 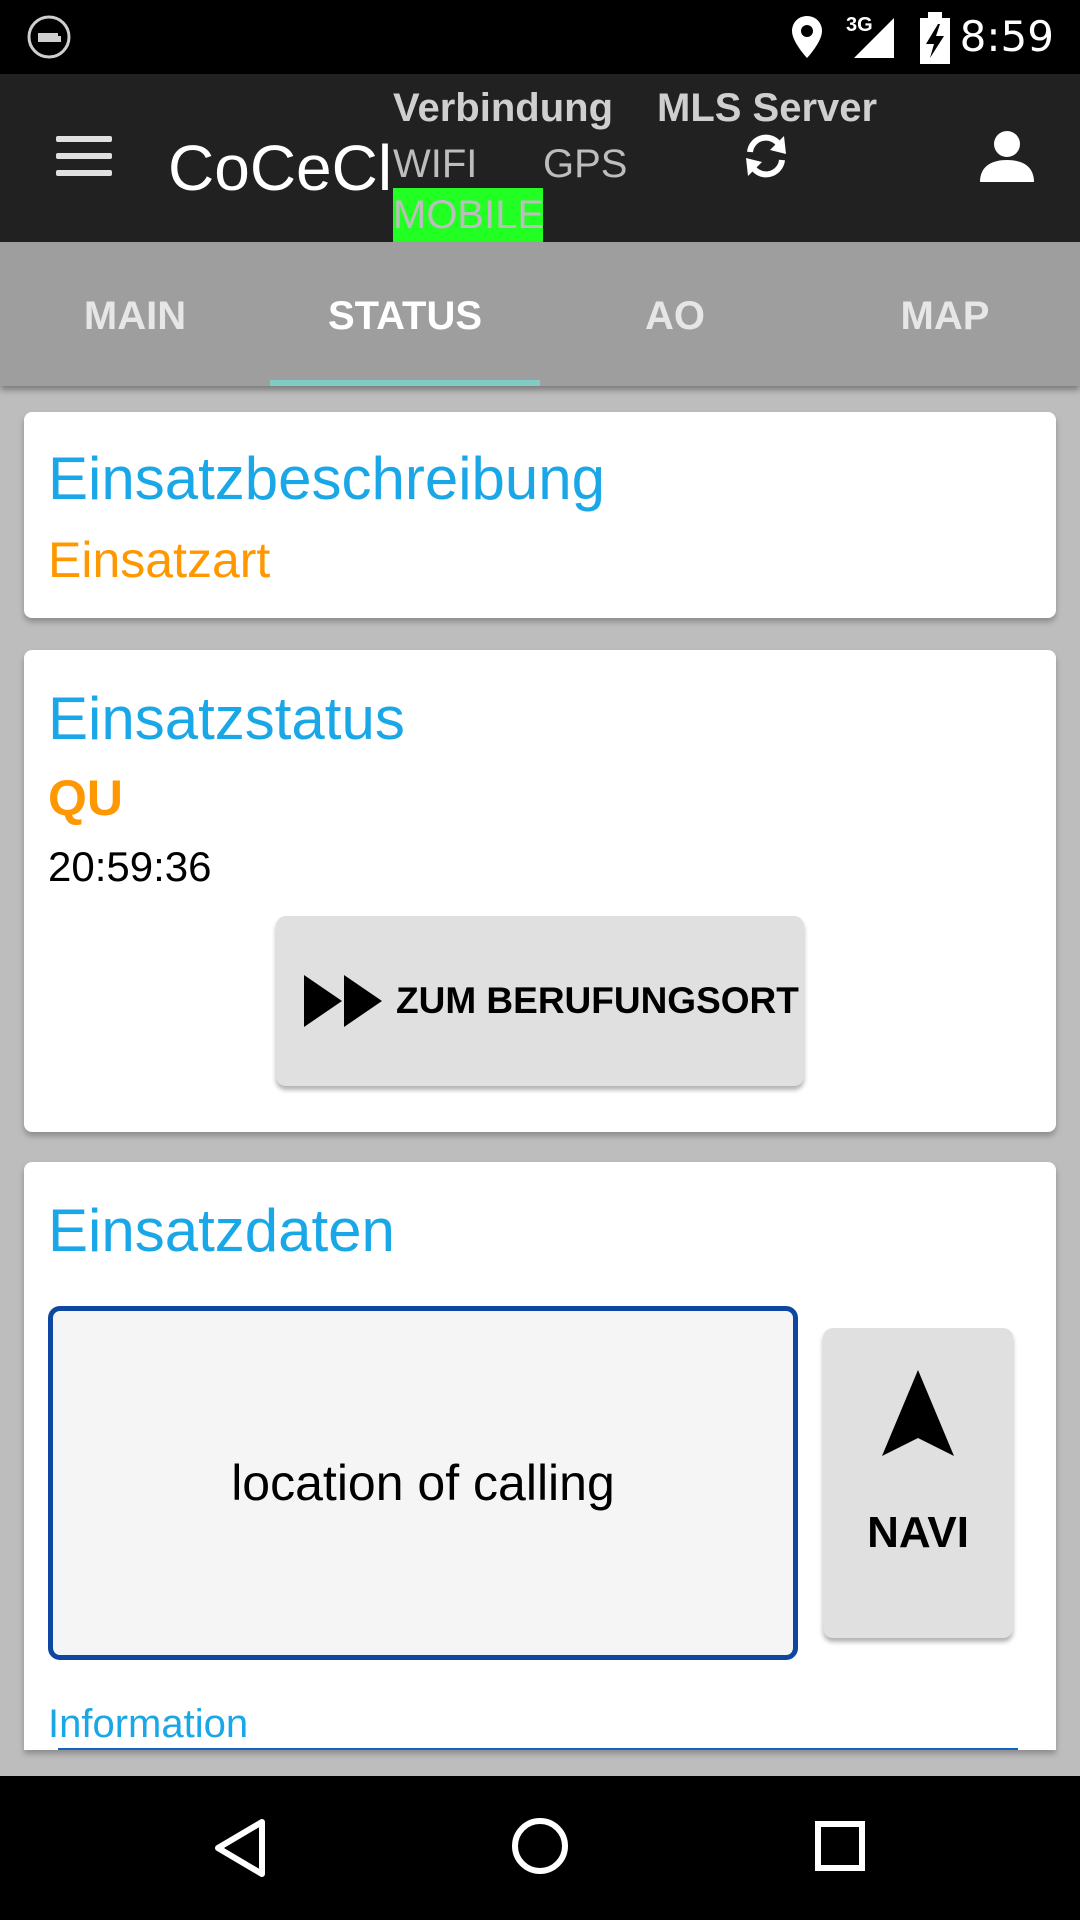 I want to click on back-icon, so click(x=241, y=1848).